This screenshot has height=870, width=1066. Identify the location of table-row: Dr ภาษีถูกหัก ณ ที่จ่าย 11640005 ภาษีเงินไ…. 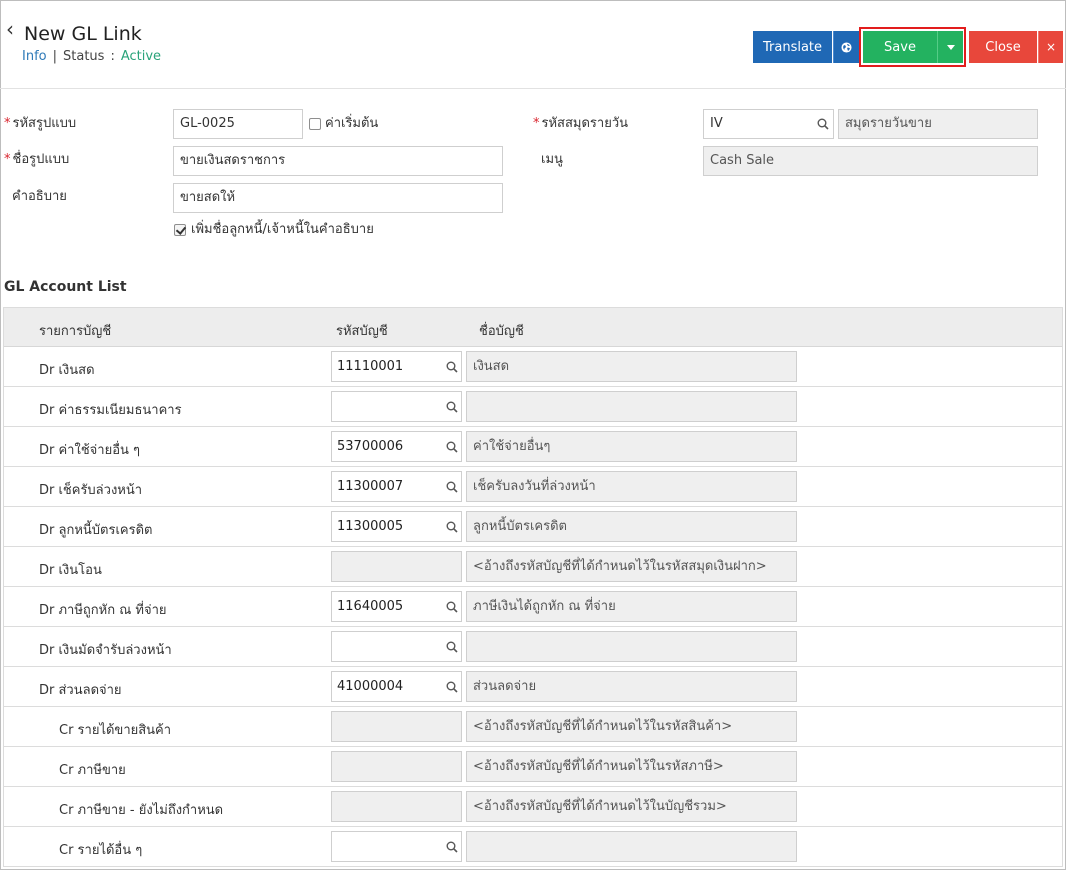
(533, 607).